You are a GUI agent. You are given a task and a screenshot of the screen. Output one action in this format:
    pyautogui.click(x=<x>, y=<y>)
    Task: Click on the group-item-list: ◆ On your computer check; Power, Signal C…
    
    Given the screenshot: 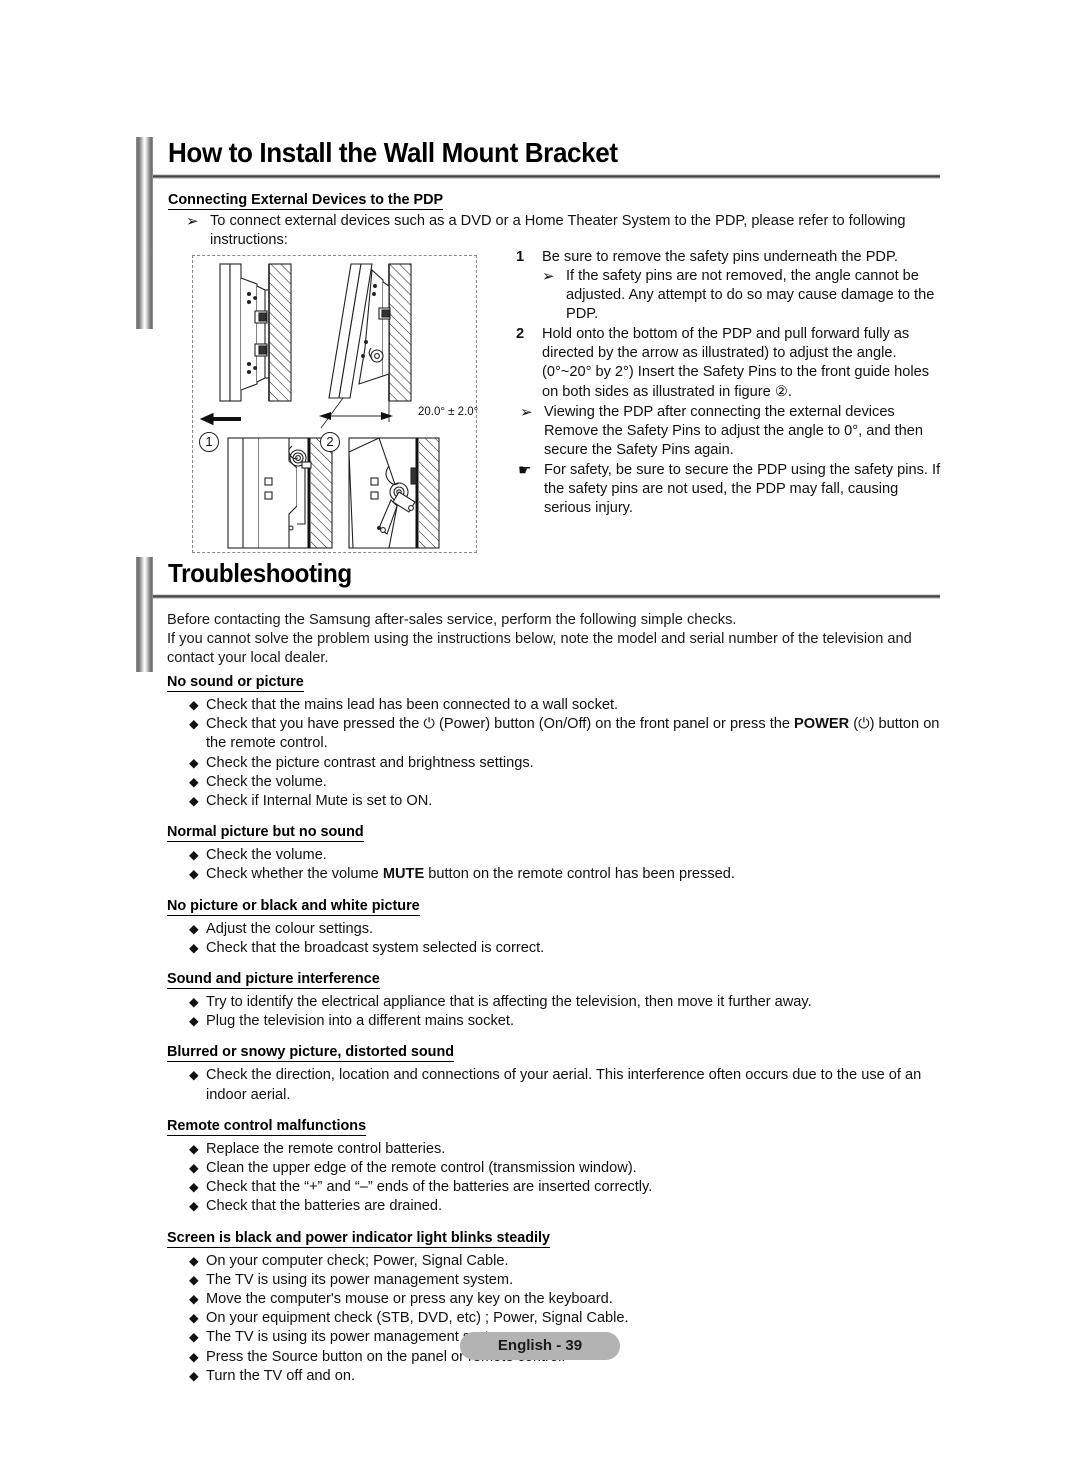 What is the action you would take?
    pyautogui.click(x=562, y=1319)
    